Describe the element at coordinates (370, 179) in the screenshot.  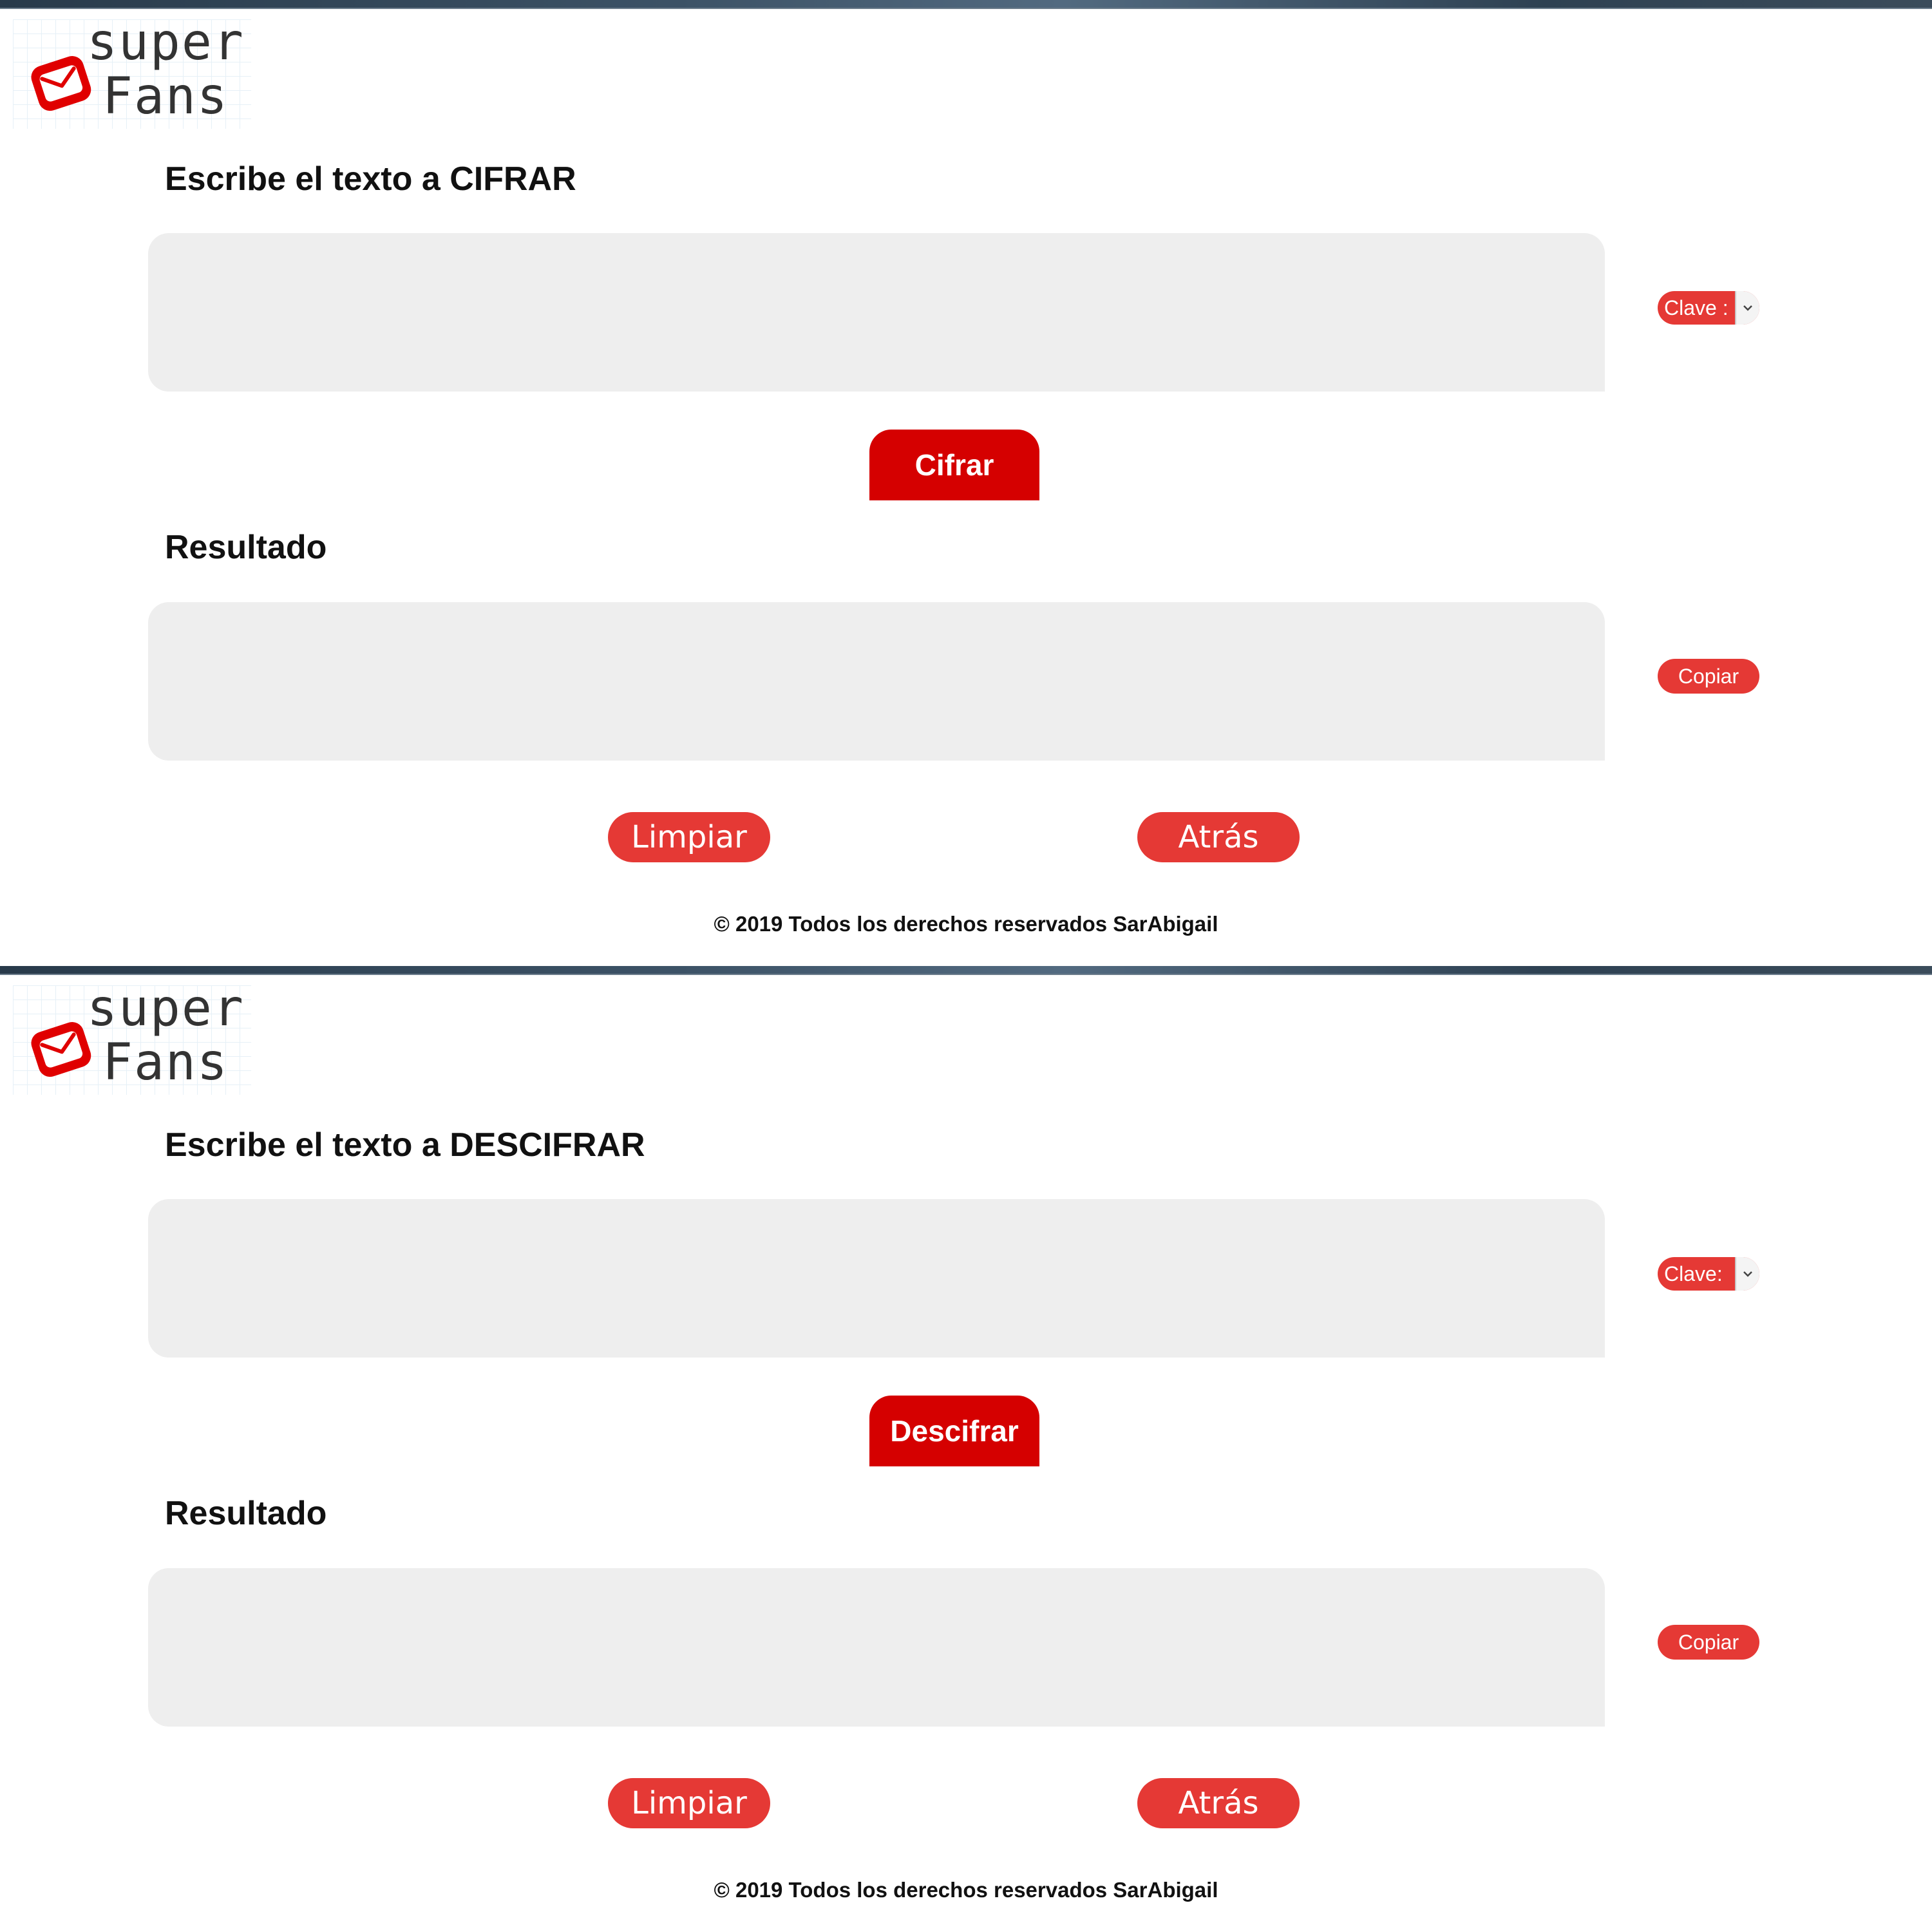
I see `encrypt-input-heading: Escribe el texto a CIFRAR` at that location.